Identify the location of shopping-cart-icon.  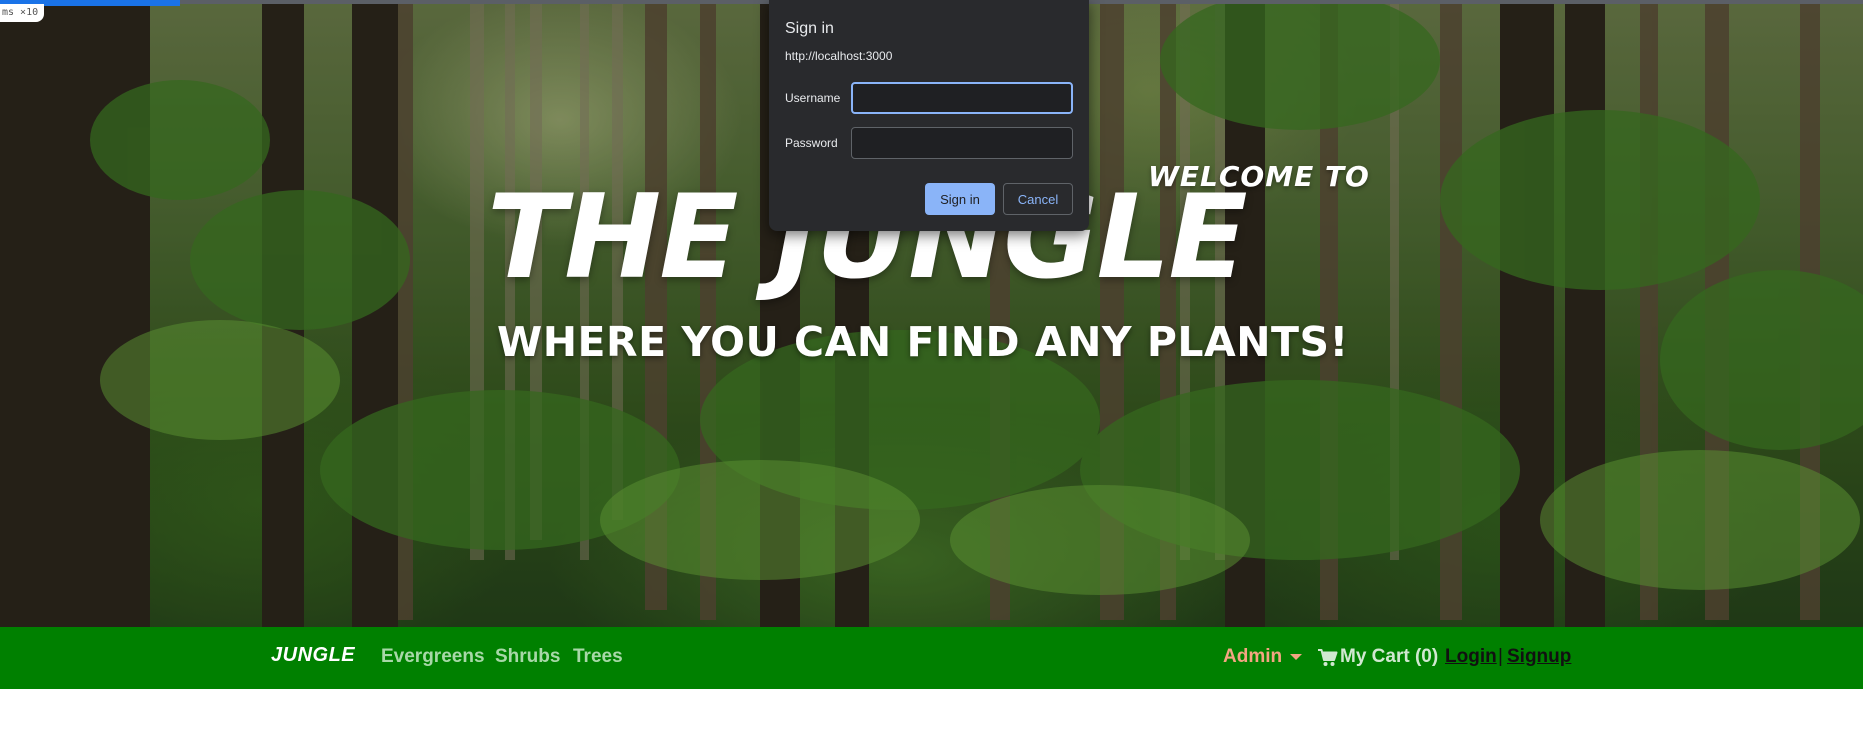
(1328, 658).